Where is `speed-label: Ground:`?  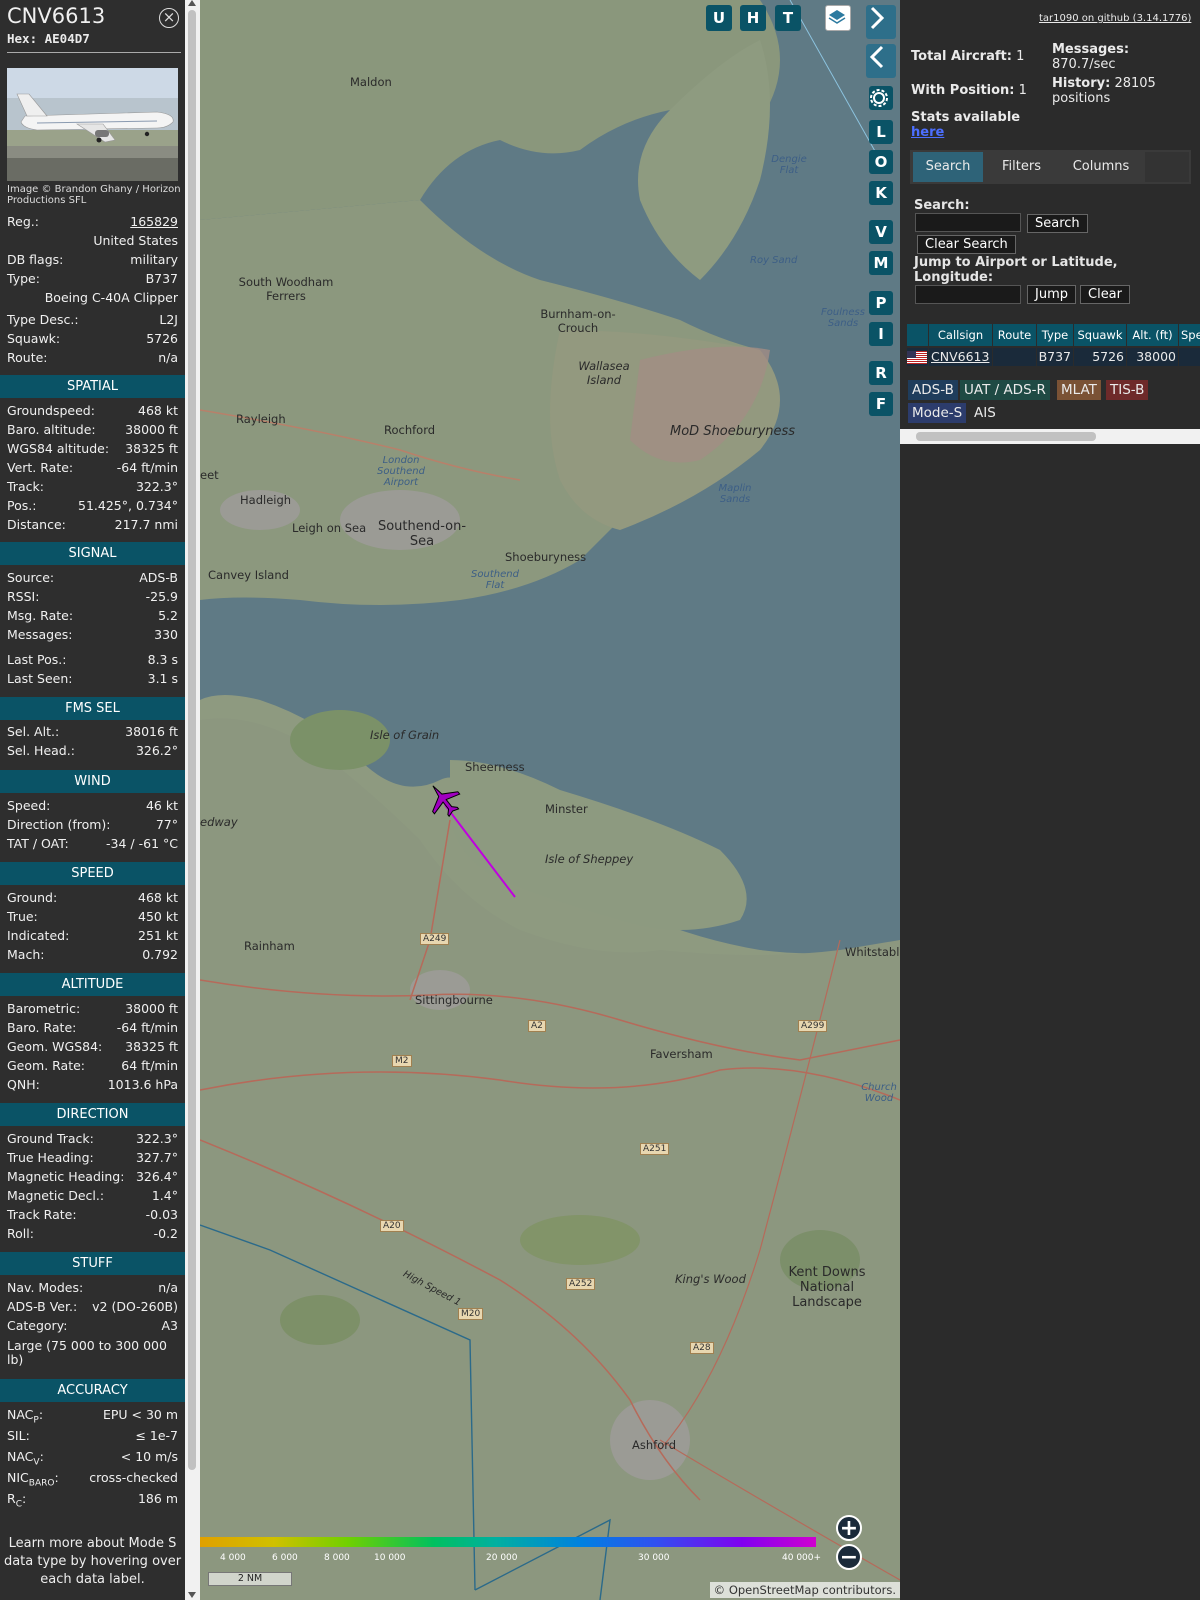
speed-label: Ground: is located at coordinates (32, 897).